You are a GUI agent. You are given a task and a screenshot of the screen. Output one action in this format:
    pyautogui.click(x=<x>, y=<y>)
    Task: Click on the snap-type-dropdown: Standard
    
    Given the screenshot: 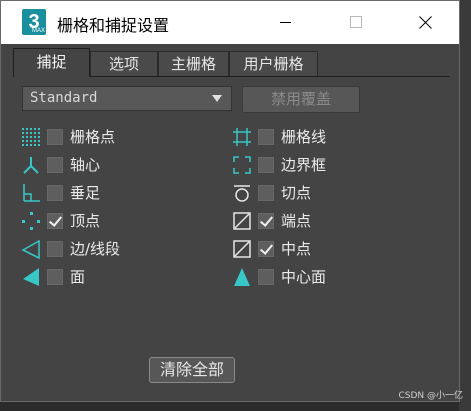 What is the action you would take?
    pyautogui.click(x=127, y=98)
    